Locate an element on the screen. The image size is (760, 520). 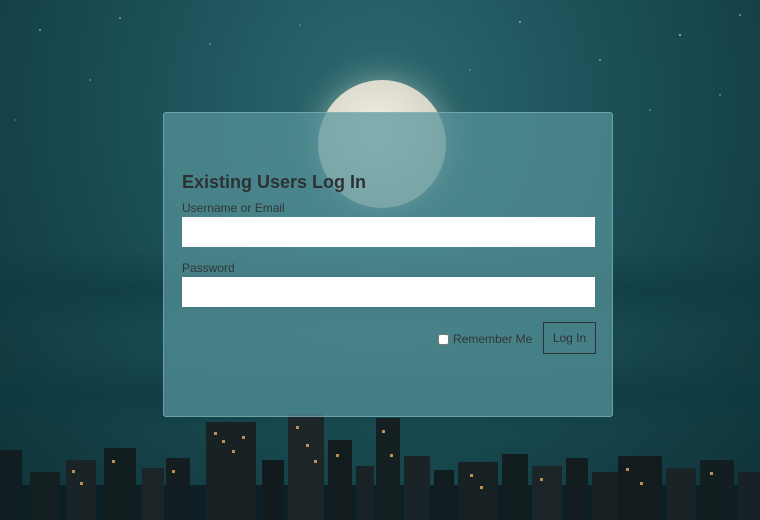
remember-me-label: Remember Me is located at coordinates (493, 339).